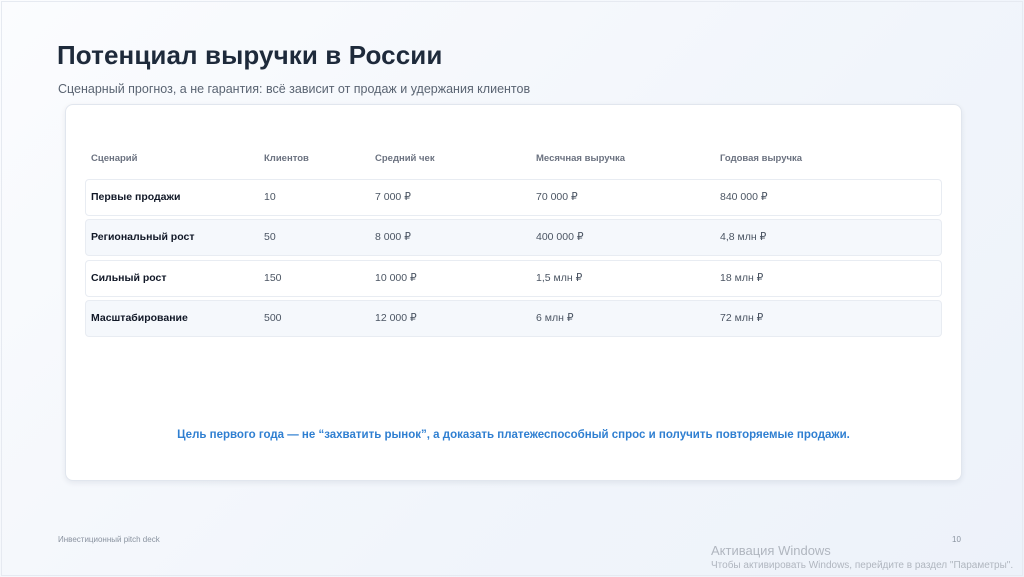 The height and width of the screenshot is (577, 1024). Describe the element at coordinates (581, 158) in the screenshot. I see `header-monthly-revenue: Месячная выручка` at that location.